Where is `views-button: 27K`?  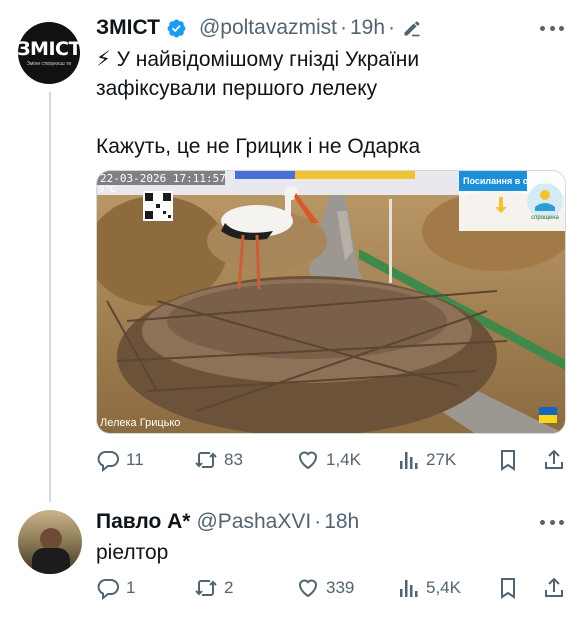 views-button: 27K is located at coordinates (426, 460).